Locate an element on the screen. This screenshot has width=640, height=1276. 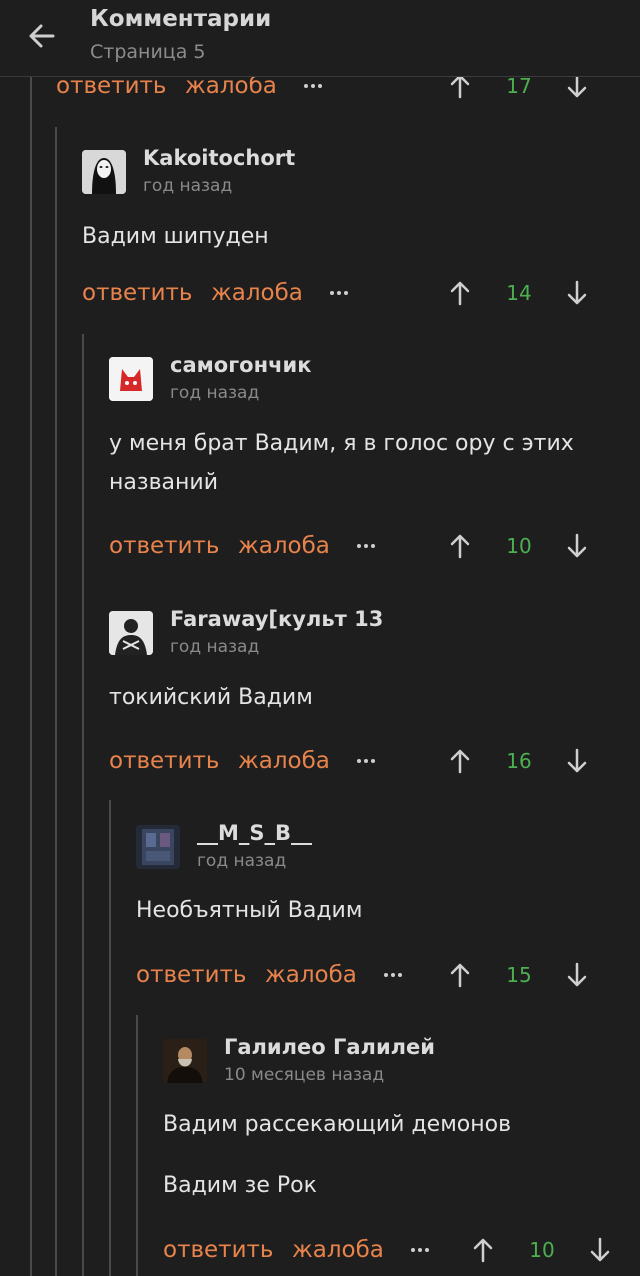
comment-text: Необъятный Вадим is located at coordinates (249, 910).